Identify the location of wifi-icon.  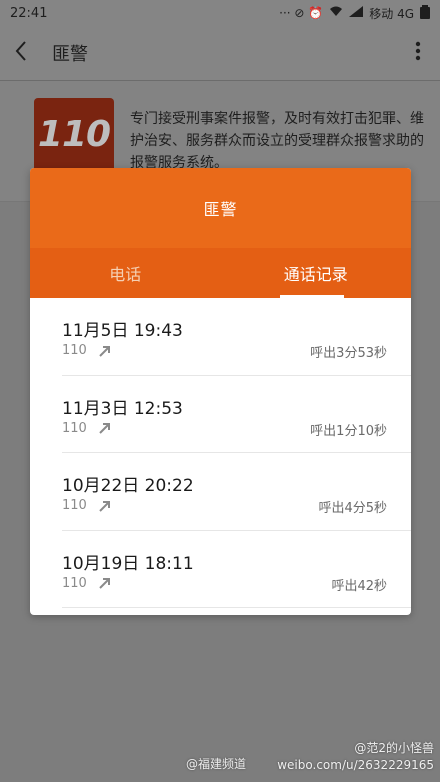
(336, 13).